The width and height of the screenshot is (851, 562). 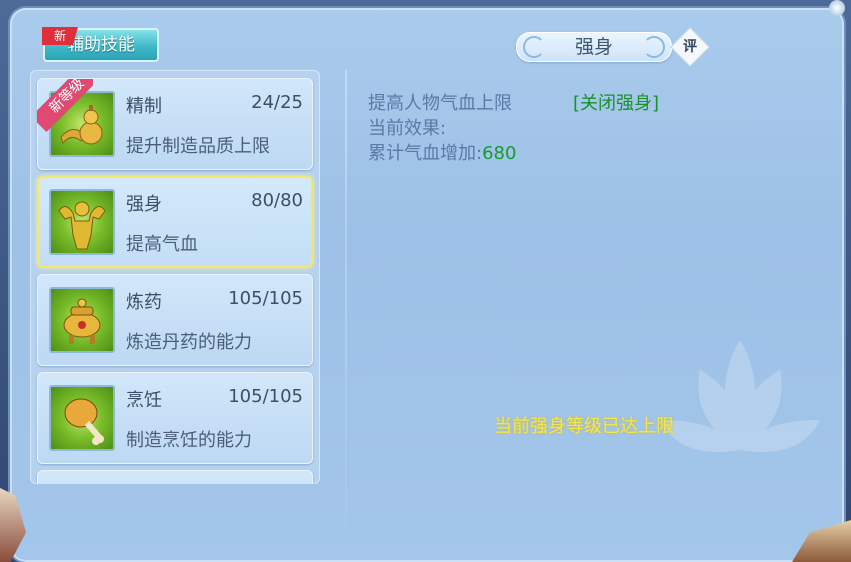 What do you see at coordinates (407, 128) in the screenshot?
I see `detail-current-effect-label: 当前效果:` at bounding box center [407, 128].